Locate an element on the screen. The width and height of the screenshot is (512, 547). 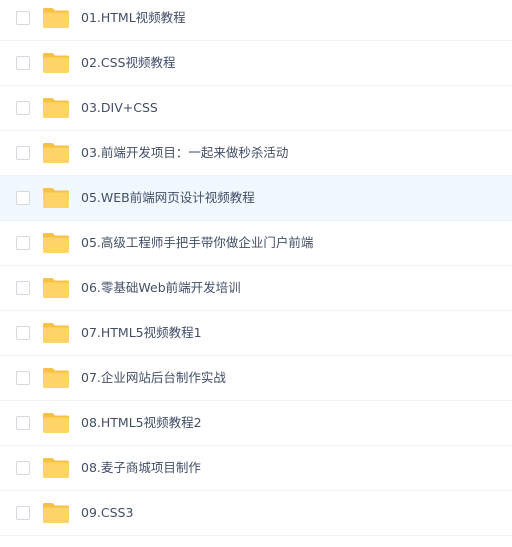
file-row: 07.企业网站后台制作实战 is located at coordinates (256, 378).